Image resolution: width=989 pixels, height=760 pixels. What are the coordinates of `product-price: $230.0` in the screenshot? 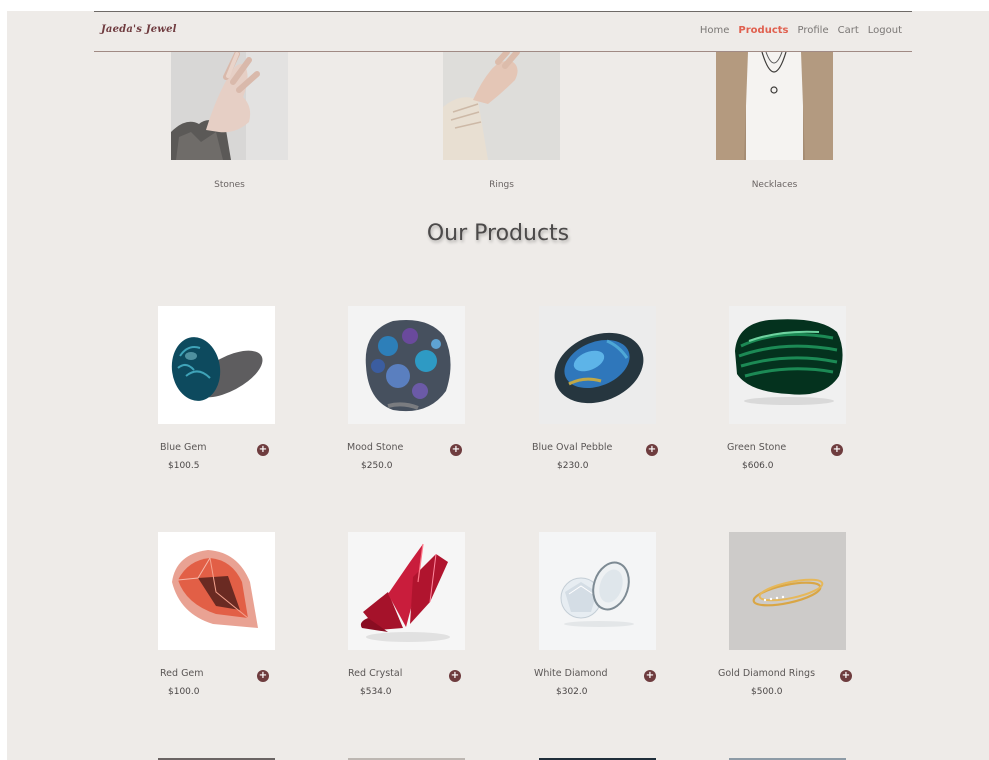 It's located at (573, 466).